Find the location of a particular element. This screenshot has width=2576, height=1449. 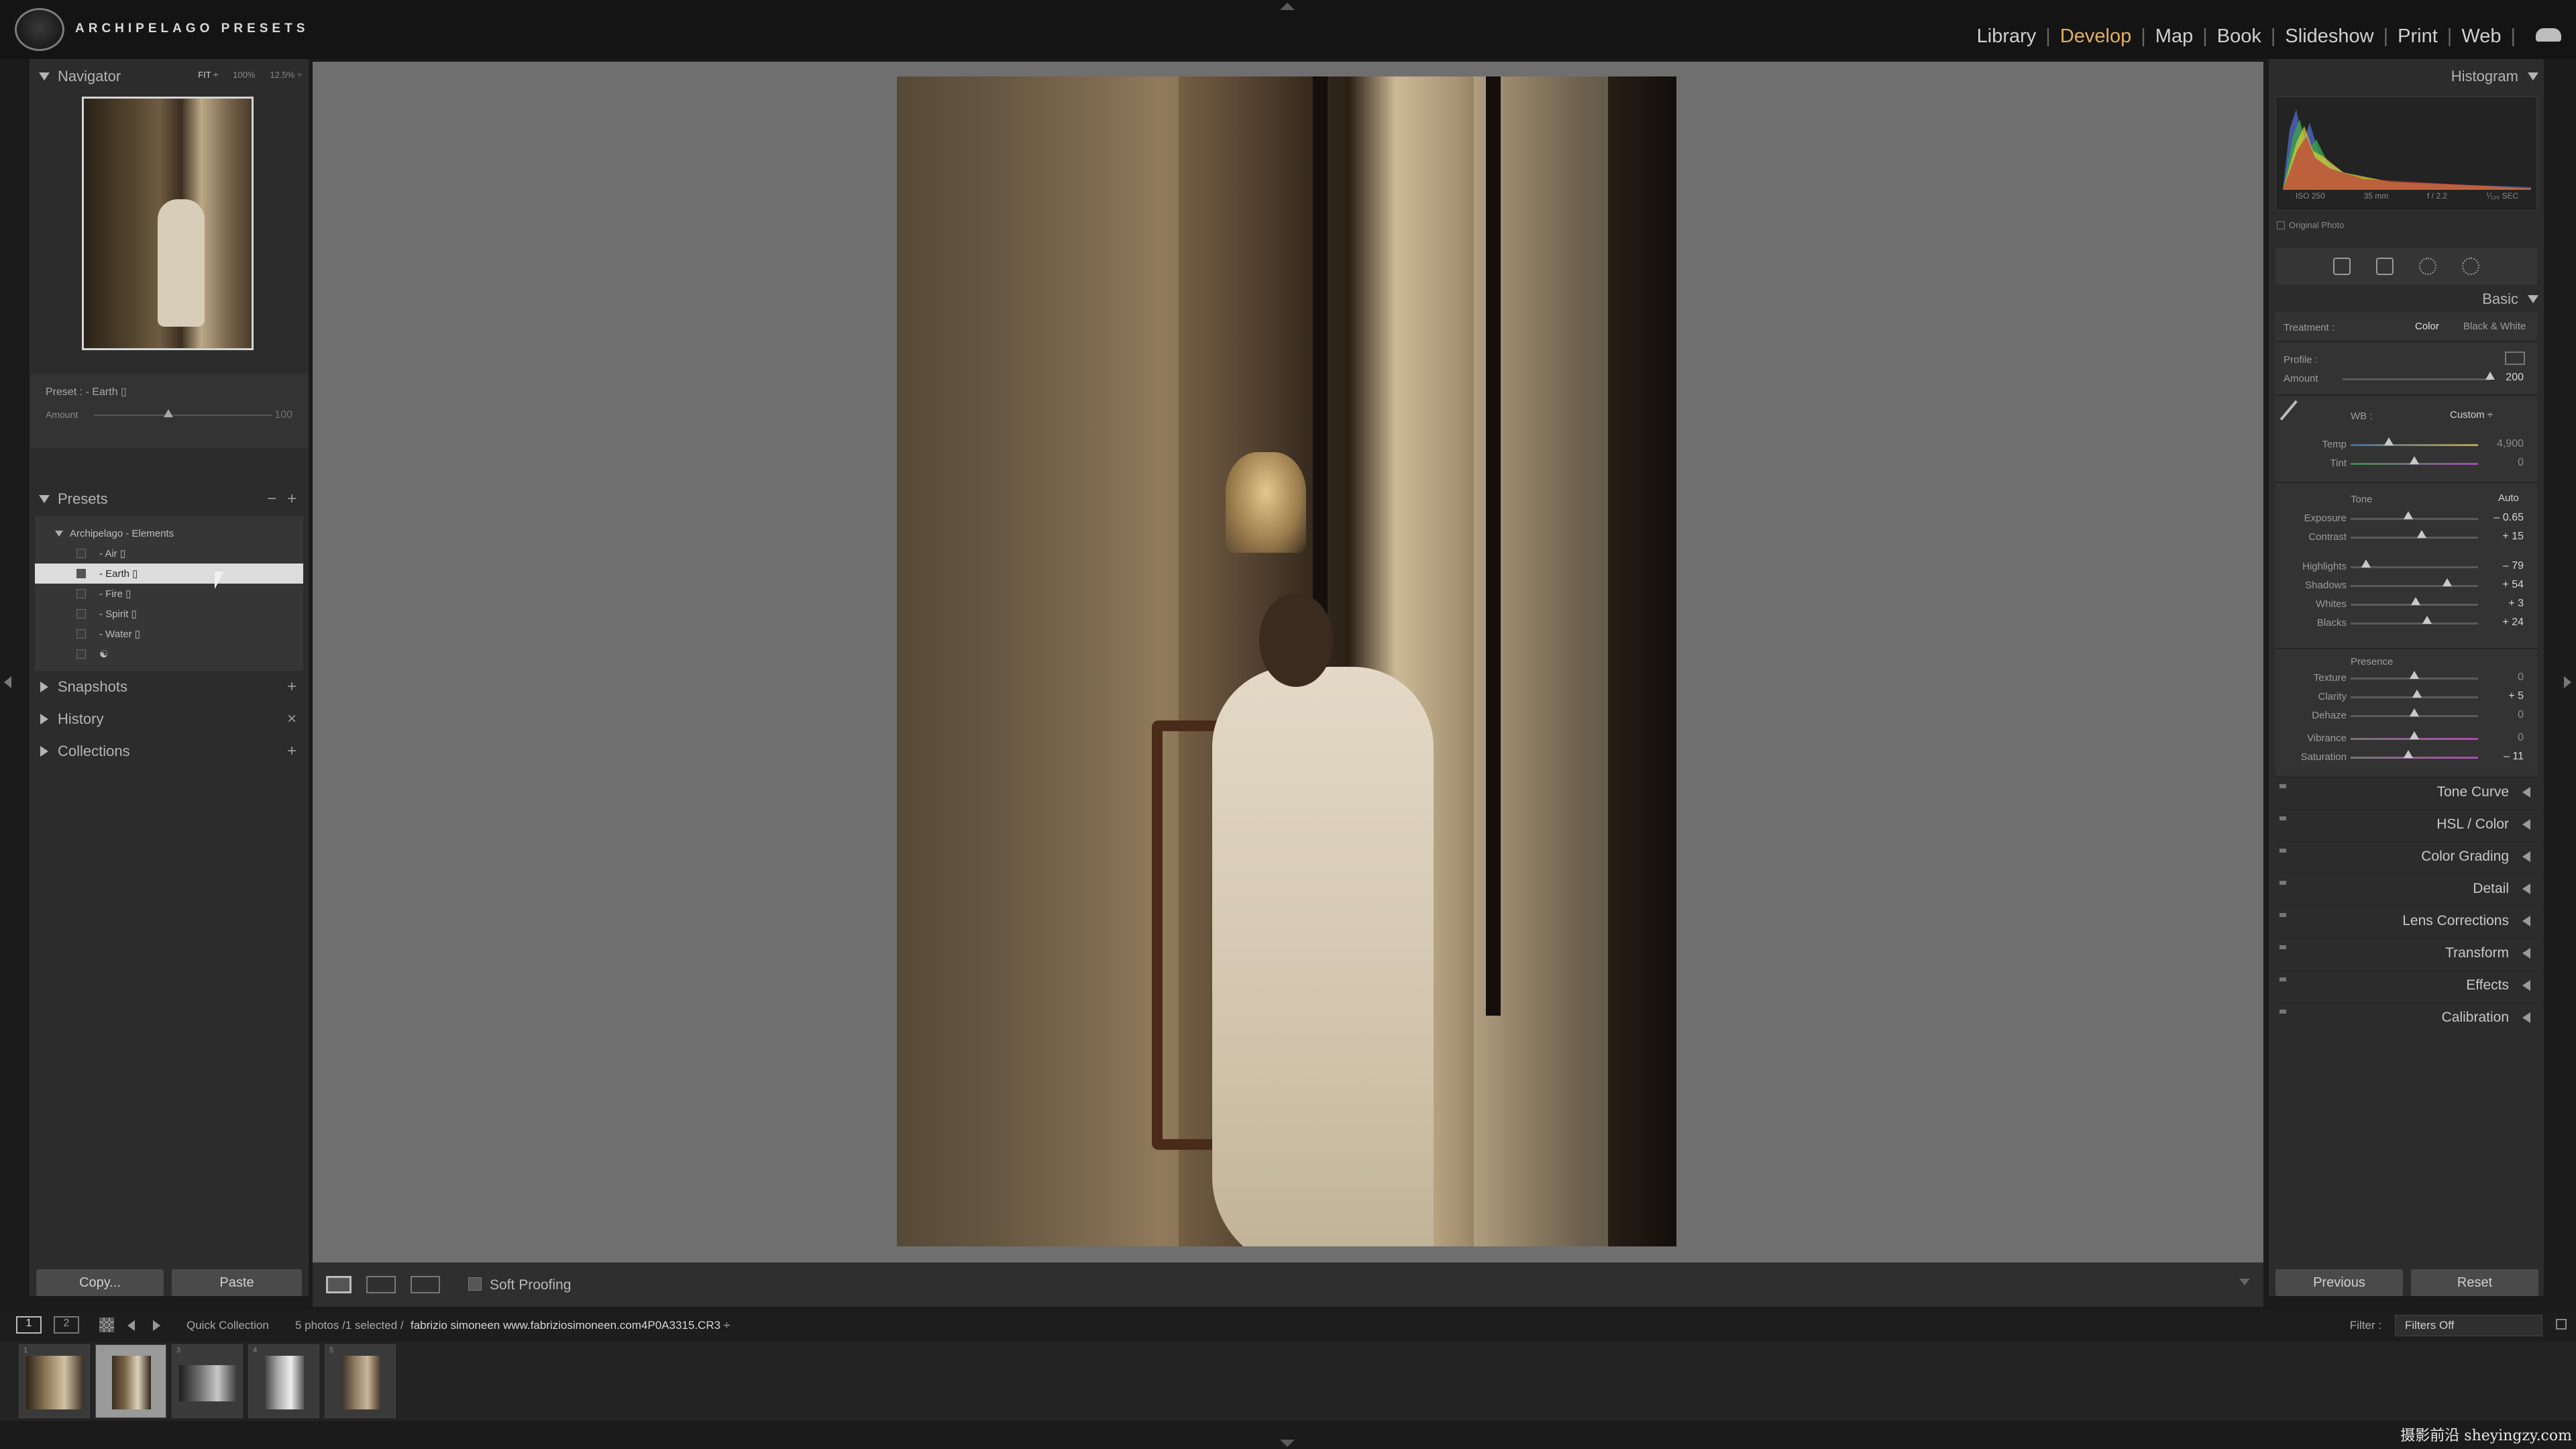

filmstrip-thumbnail: 1 is located at coordinates (54, 1381).